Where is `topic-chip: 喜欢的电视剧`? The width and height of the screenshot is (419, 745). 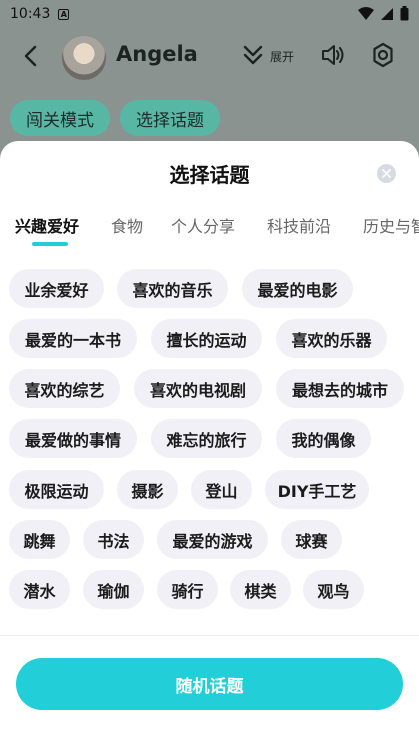 topic-chip: 喜欢的电视剧 is located at coordinates (198, 388).